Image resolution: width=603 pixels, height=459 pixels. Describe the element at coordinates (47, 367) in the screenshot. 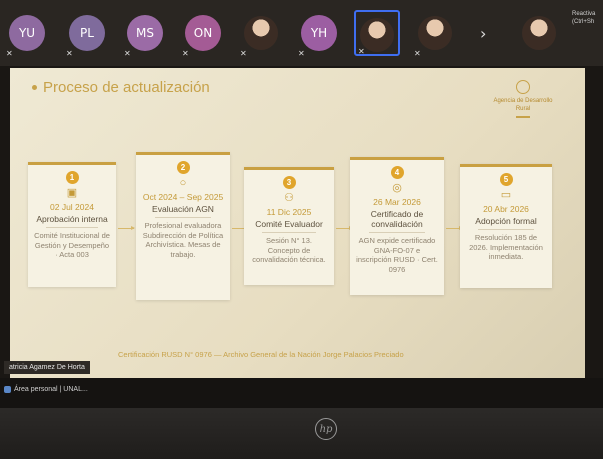

I see `speaker-name-tag: atricia Agamez De Horta` at that location.